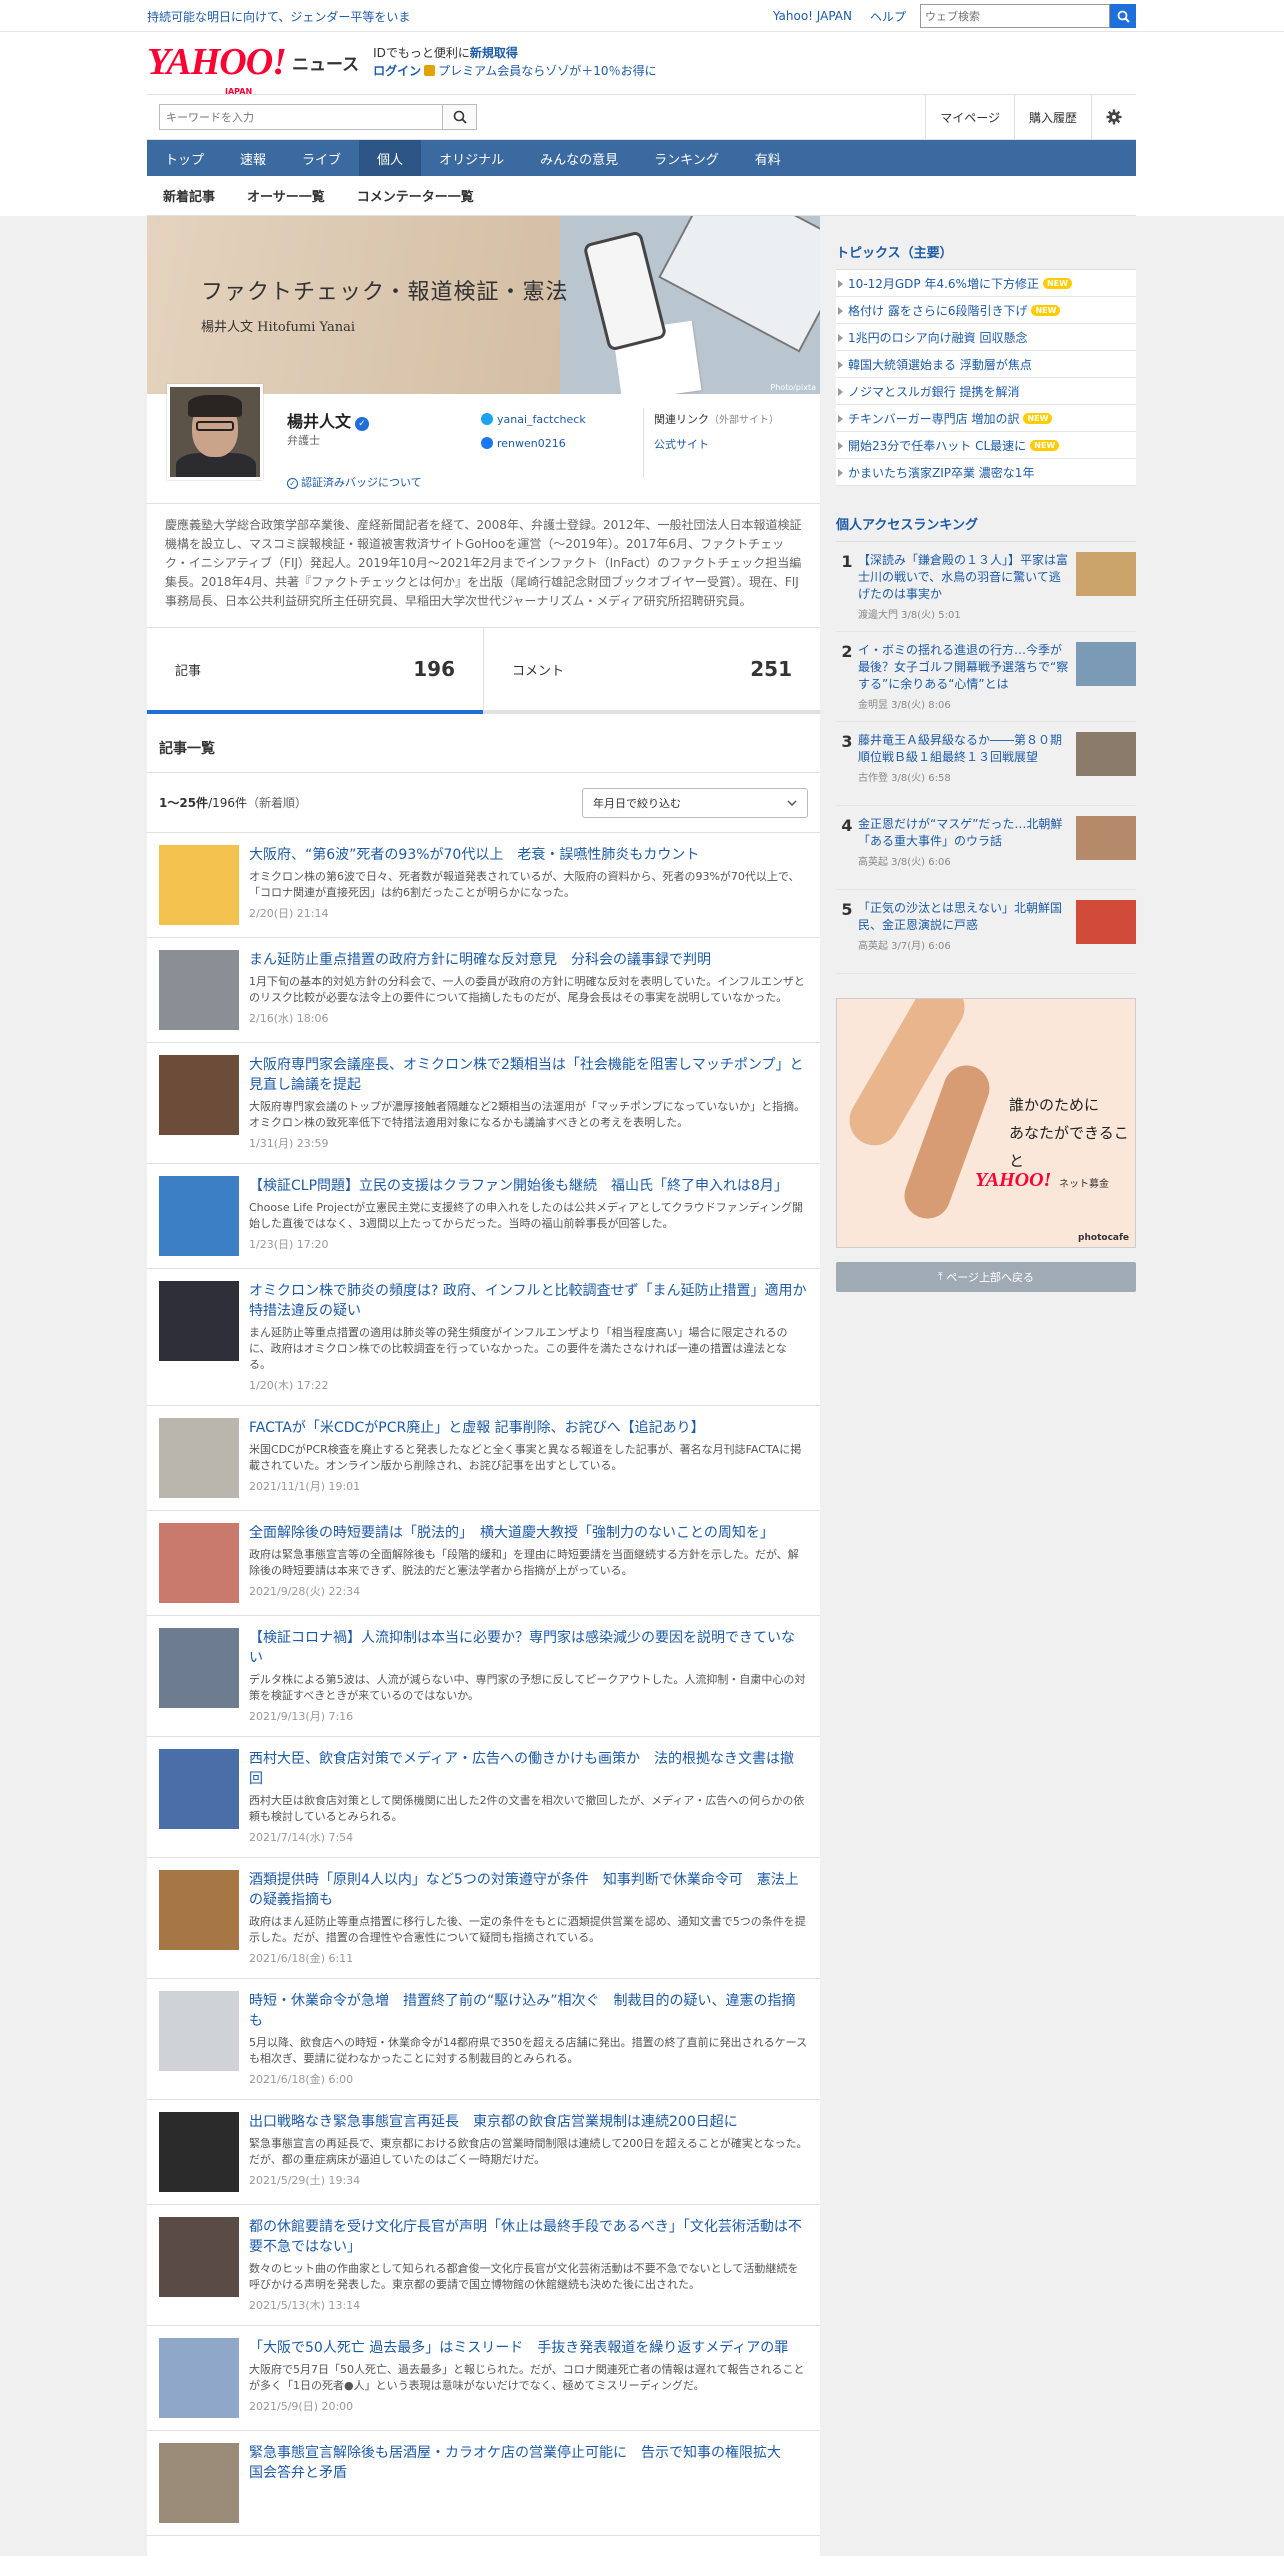  Describe the element at coordinates (189, 195) in the screenshot. I see `subnav-new-articles: 新着記事` at that location.